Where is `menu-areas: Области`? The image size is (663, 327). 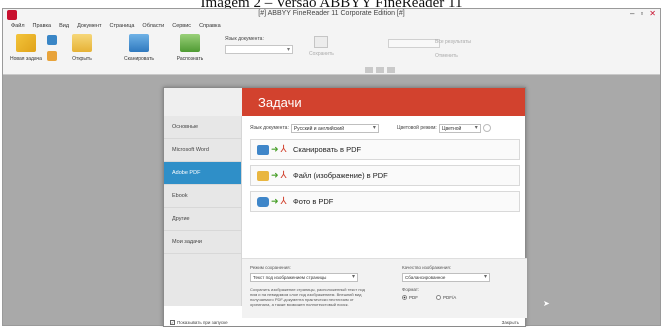
menu-areas: Области is located at coordinates (153, 26).